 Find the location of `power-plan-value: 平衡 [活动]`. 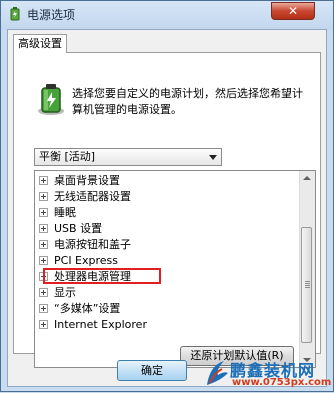

power-plan-value: 平衡 [活动] is located at coordinates (67, 156).